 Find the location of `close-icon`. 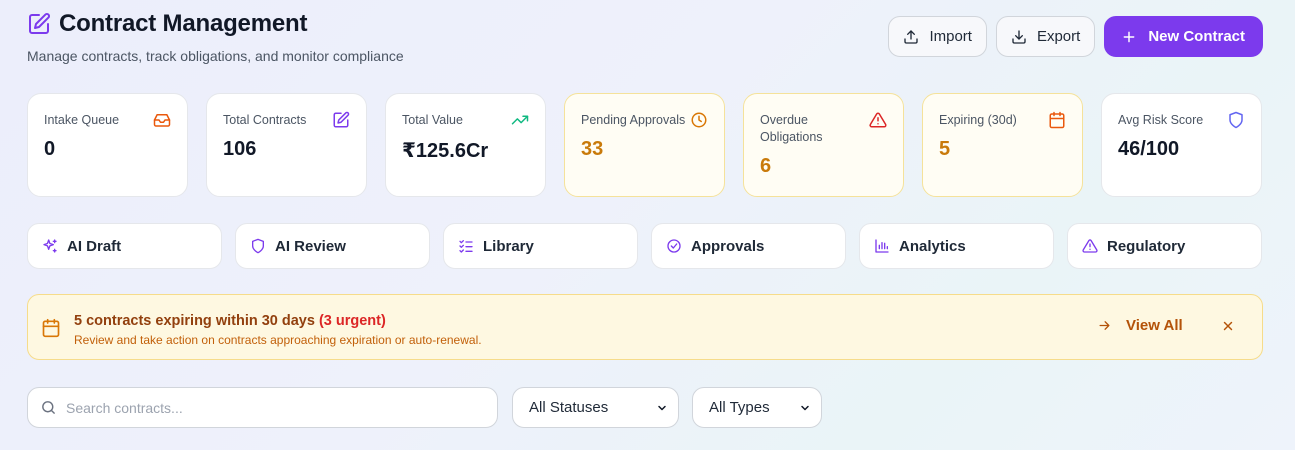

close-icon is located at coordinates (1228, 326).